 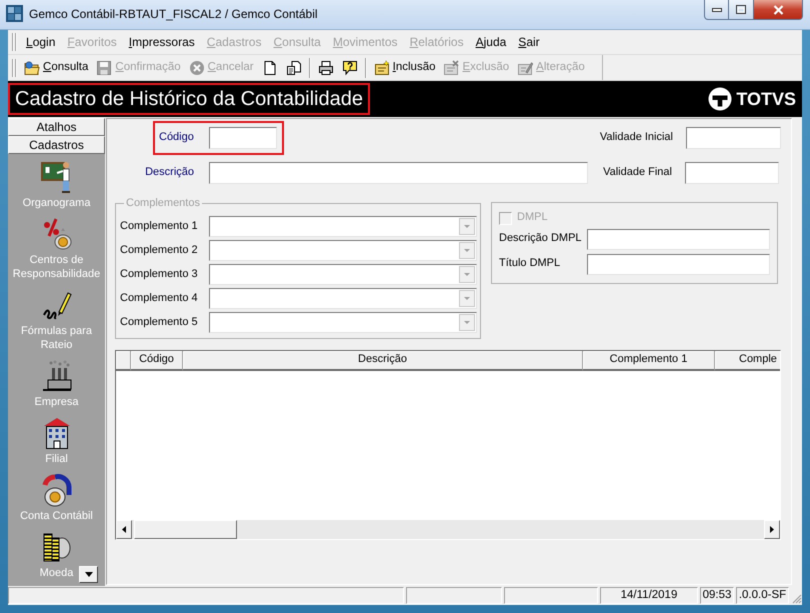 I want to click on sidebar-item: Empresa, so click(x=56, y=384).